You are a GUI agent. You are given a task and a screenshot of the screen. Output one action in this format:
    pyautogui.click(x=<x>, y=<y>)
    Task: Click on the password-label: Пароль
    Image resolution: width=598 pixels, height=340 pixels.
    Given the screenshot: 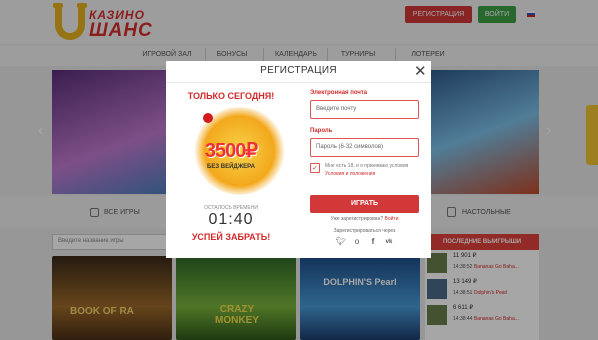 What is the action you would take?
    pyautogui.click(x=321, y=131)
    